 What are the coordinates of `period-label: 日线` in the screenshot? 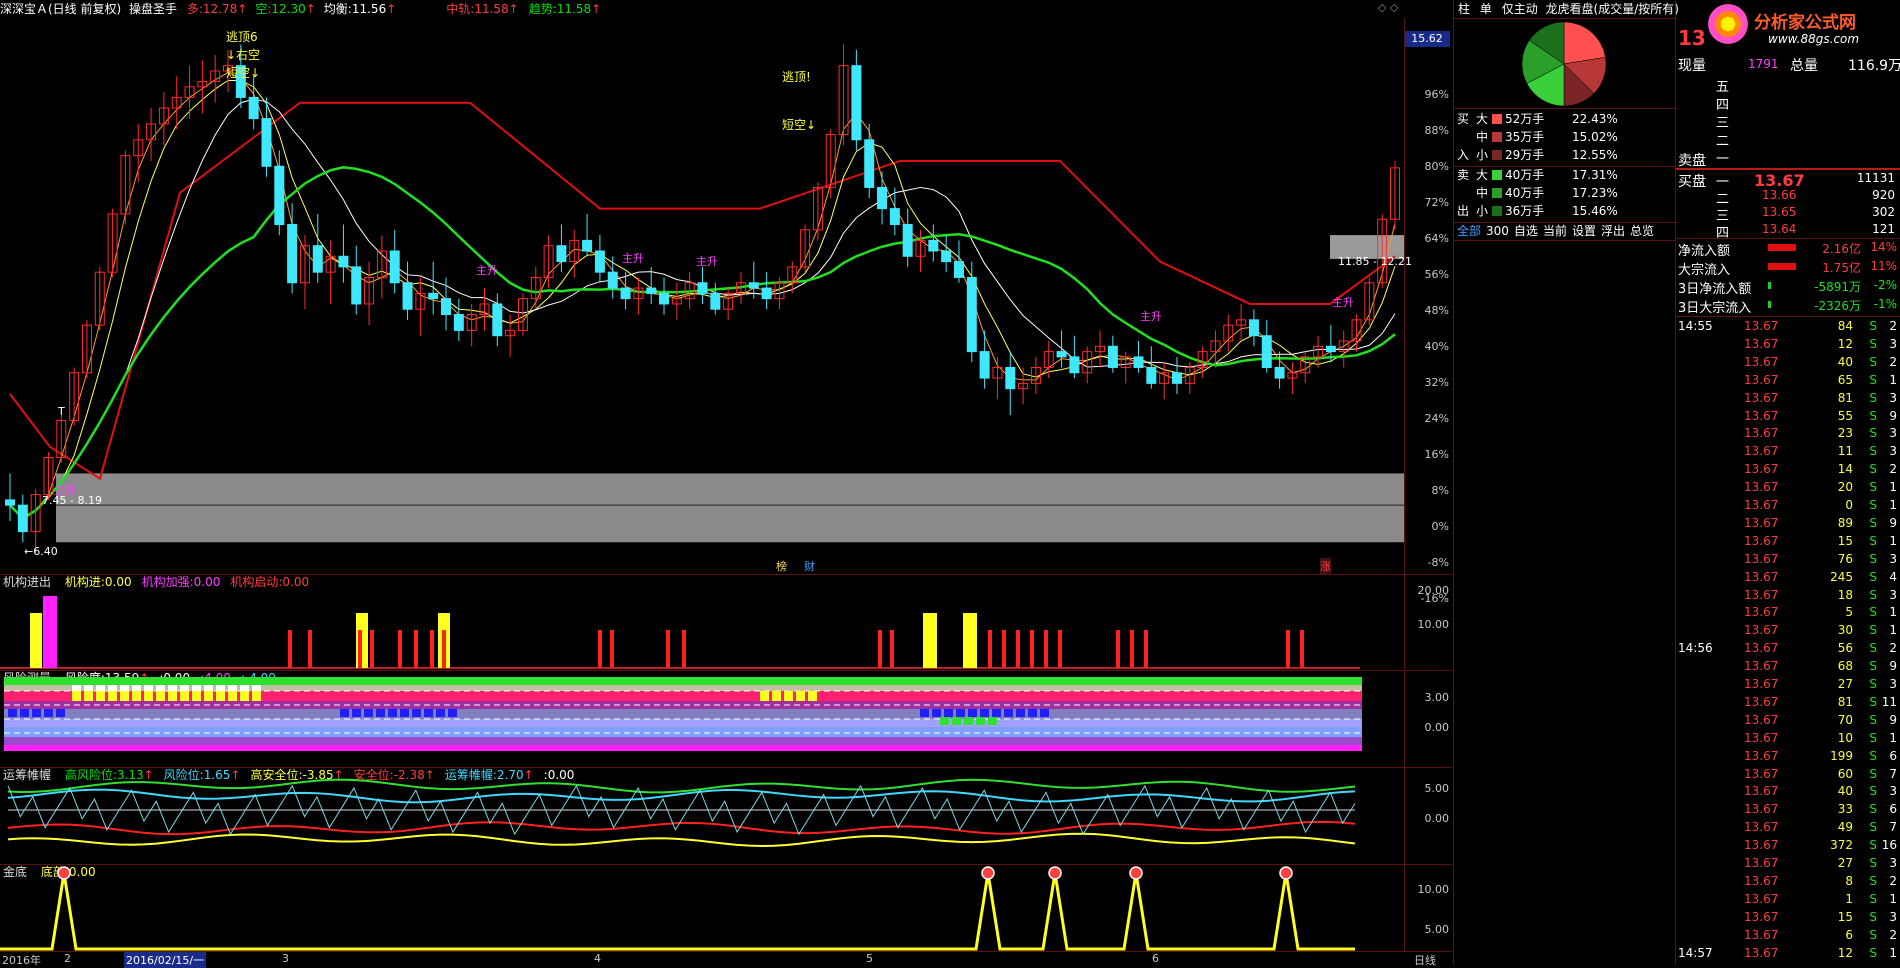 It's located at (1425, 960).